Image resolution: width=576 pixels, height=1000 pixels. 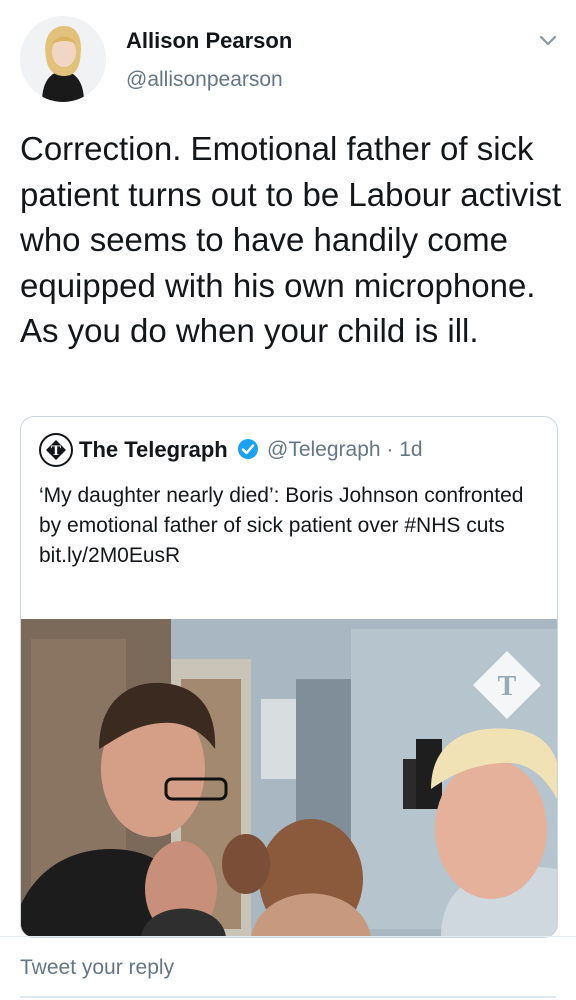 What do you see at coordinates (248, 449) in the screenshot?
I see `verified-badge-icon` at bounding box center [248, 449].